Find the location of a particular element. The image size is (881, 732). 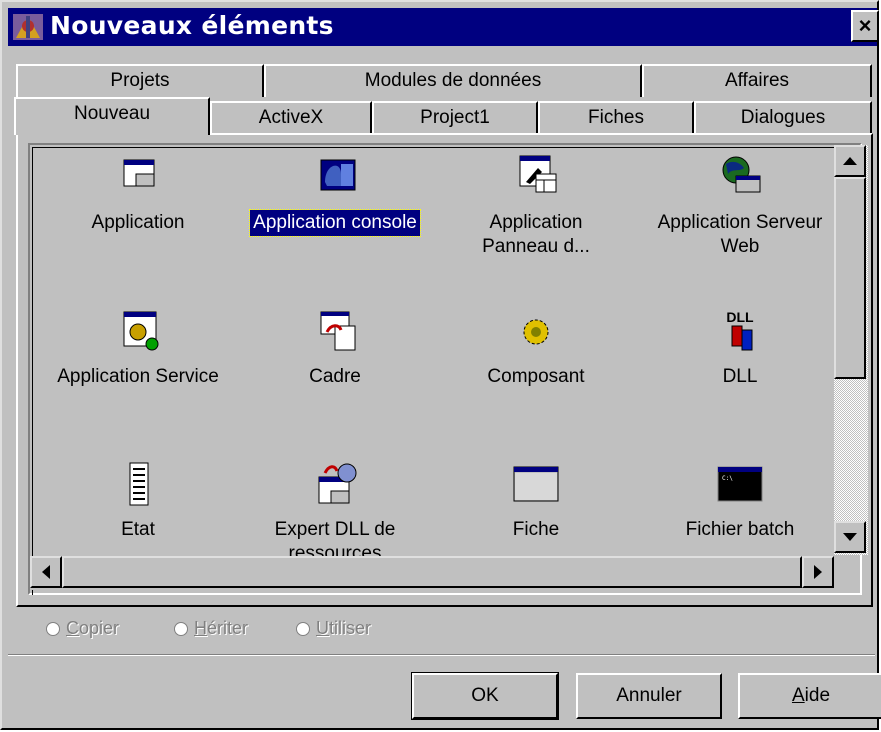

dll-icon: DLL is located at coordinates (740, 330).